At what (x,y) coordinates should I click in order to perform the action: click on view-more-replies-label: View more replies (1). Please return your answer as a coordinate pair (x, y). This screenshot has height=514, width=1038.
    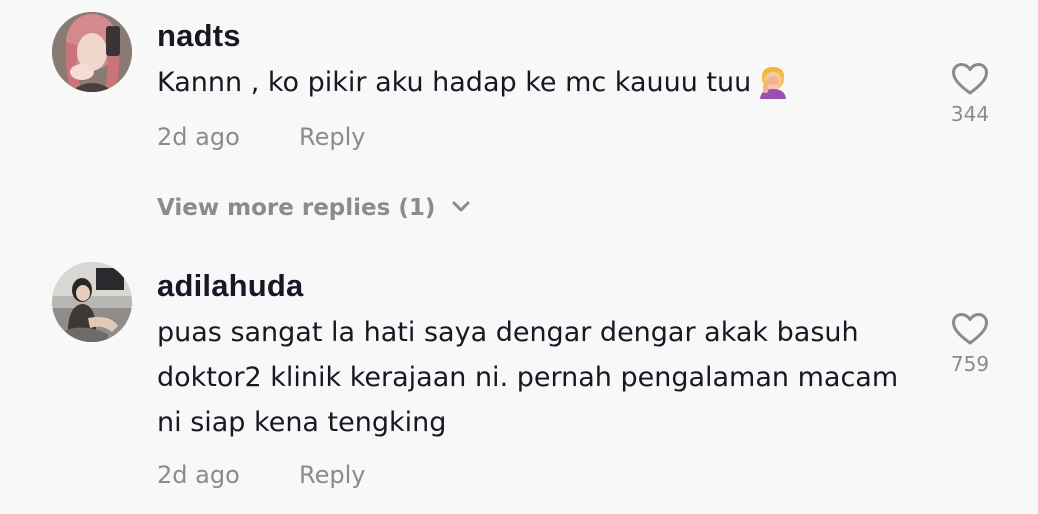
    Looking at the image, I should click on (296, 208).